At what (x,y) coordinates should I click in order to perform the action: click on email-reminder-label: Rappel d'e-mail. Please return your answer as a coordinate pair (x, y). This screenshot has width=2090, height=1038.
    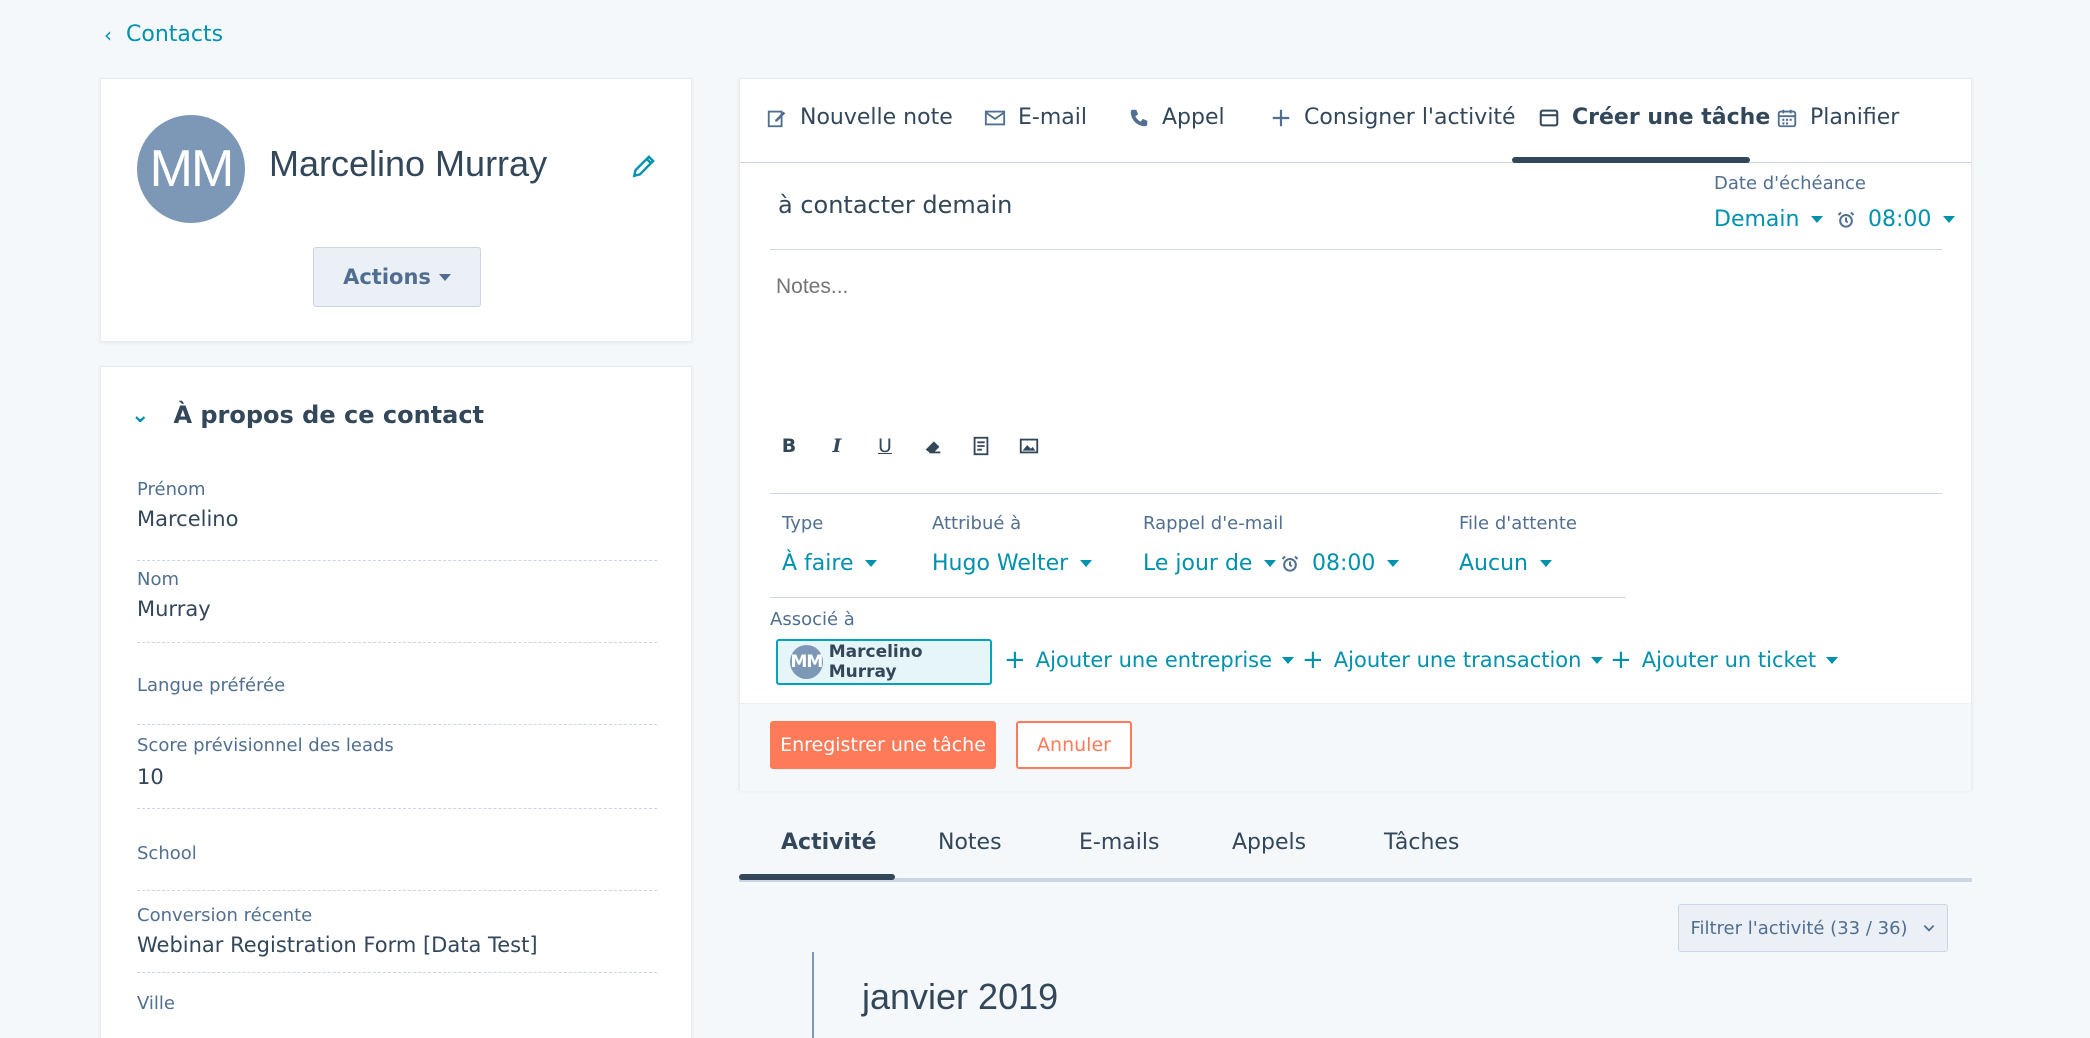
    Looking at the image, I should click on (1213, 523).